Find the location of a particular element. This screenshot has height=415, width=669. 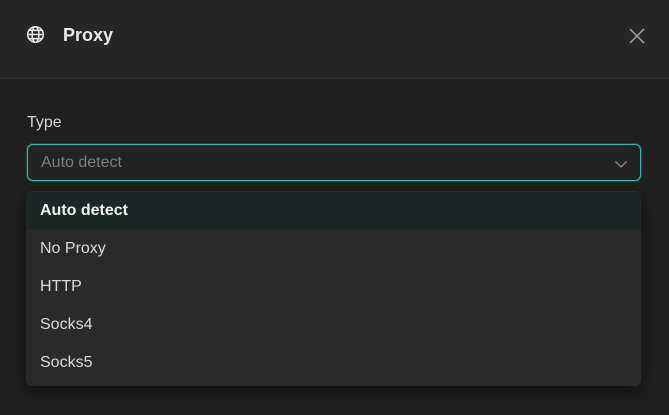

globe-icon is located at coordinates (35, 34).